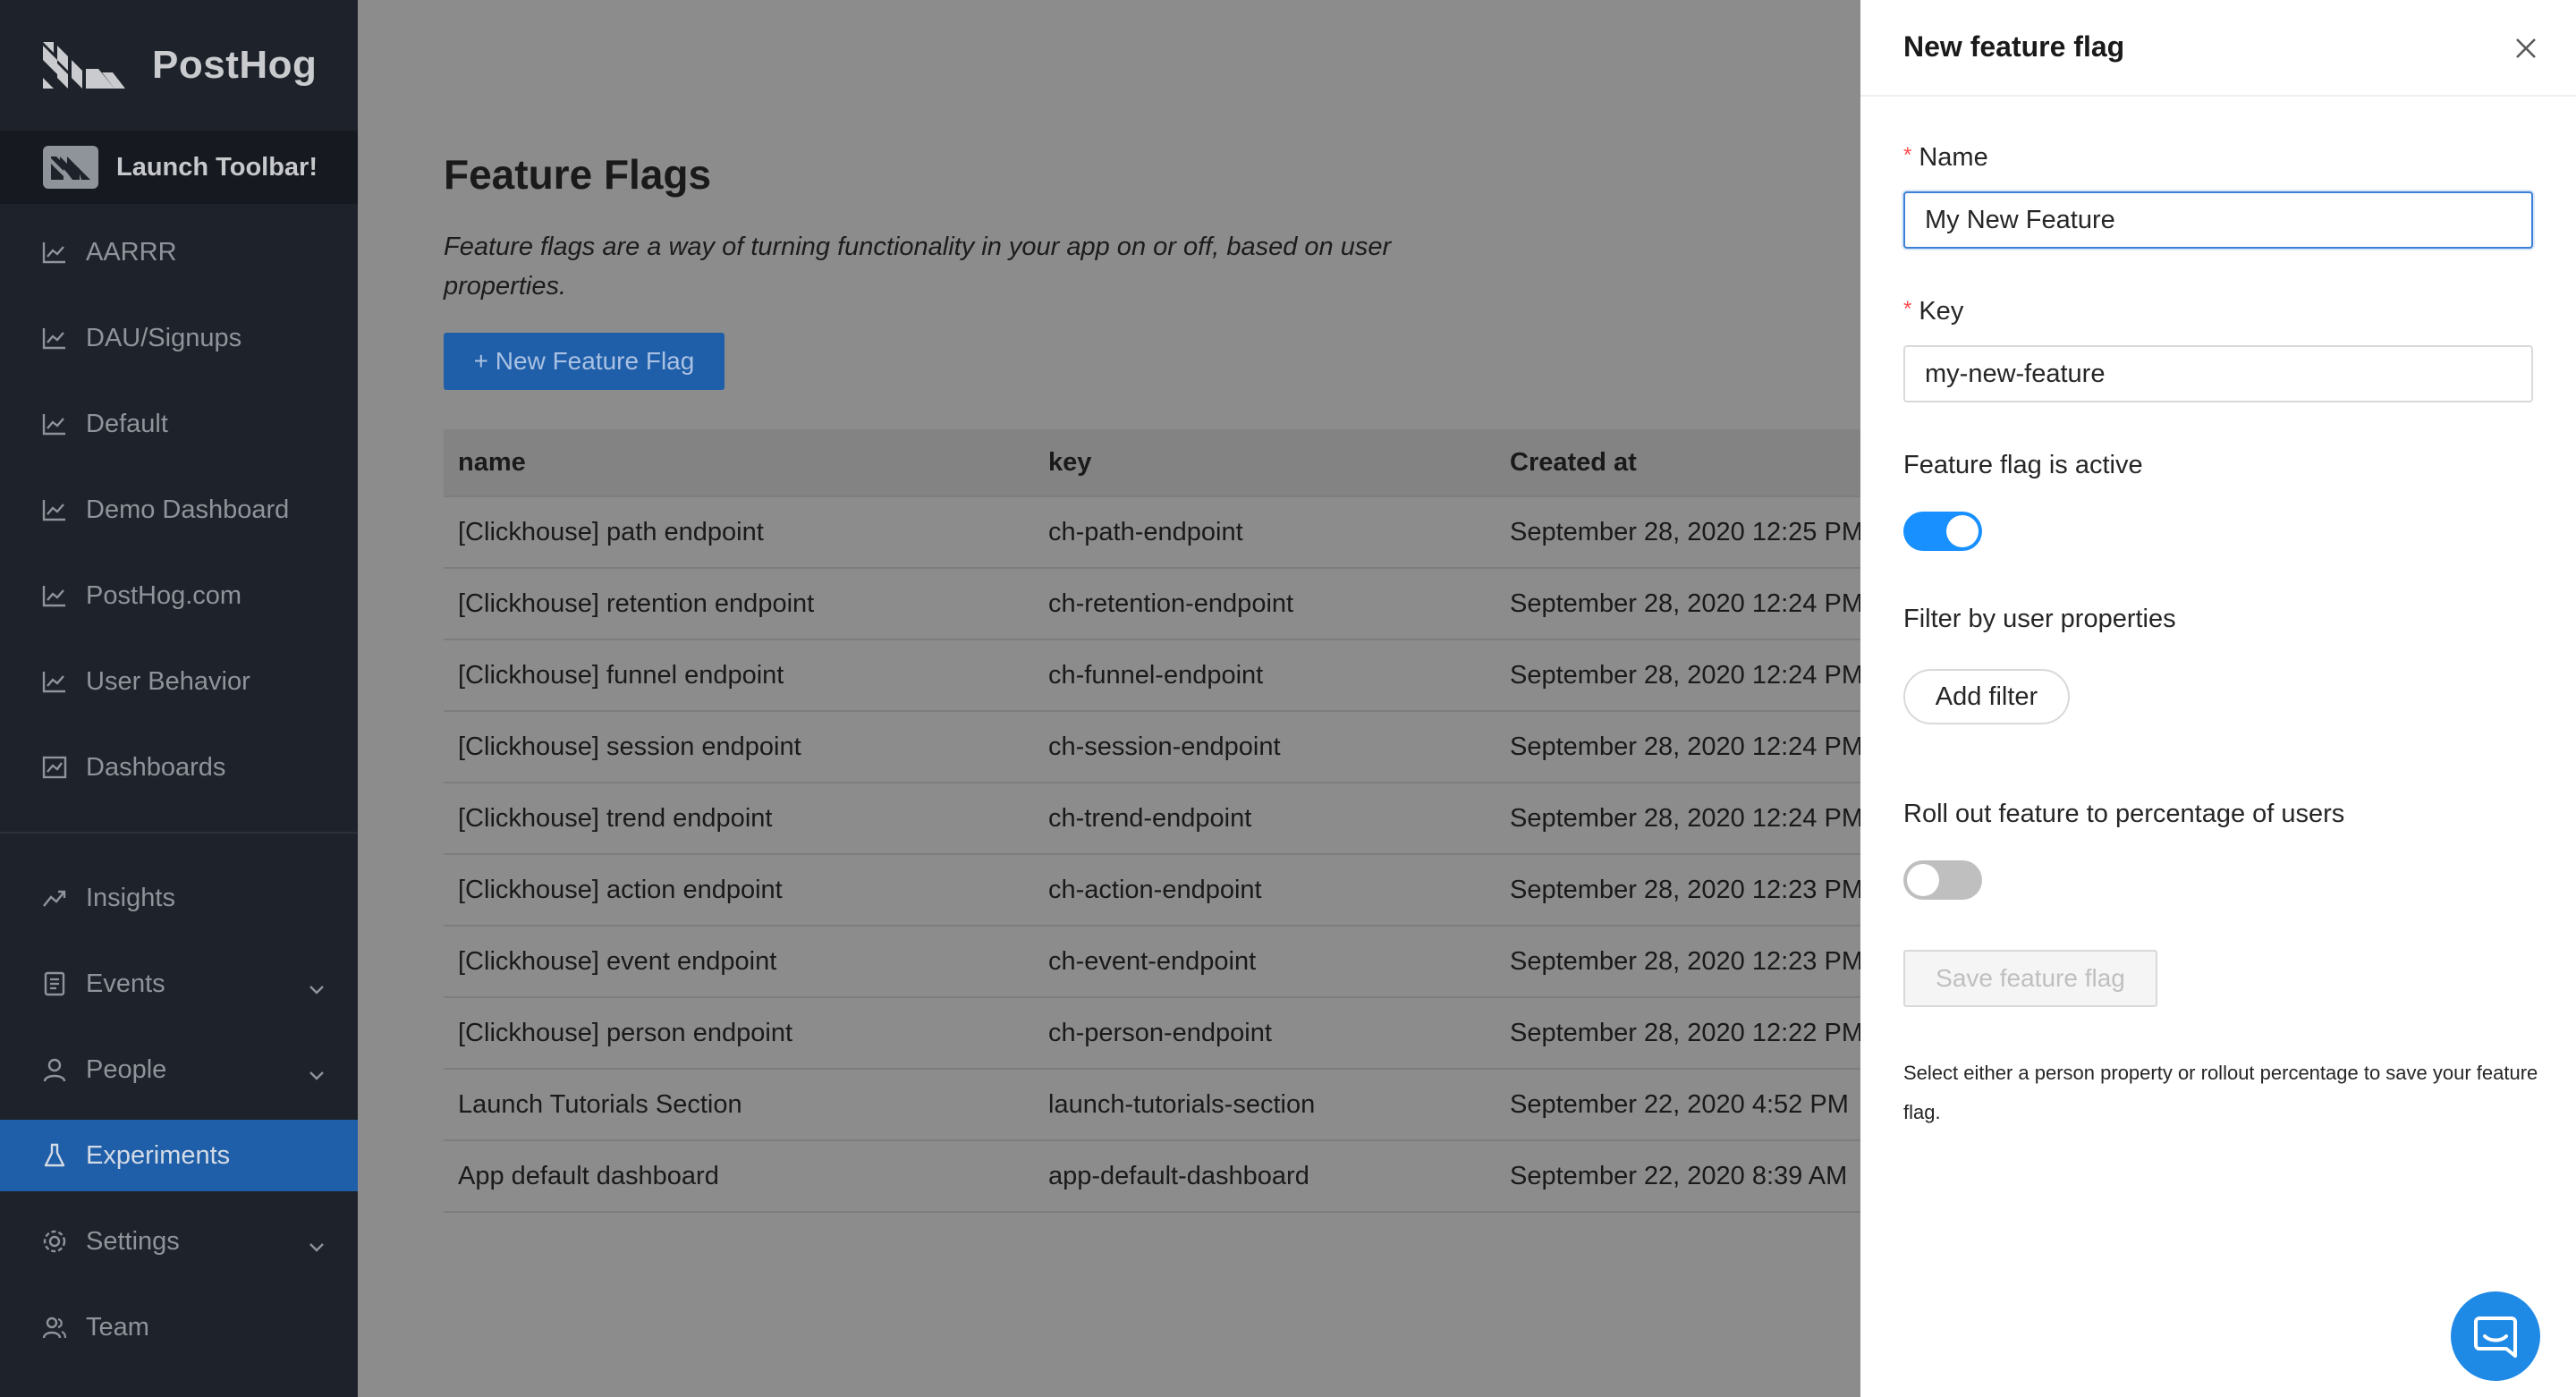 The height and width of the screenshot is (1397, 2576). I want to click on toolbar-label: Launch Toolbar!, so click(217, 167).